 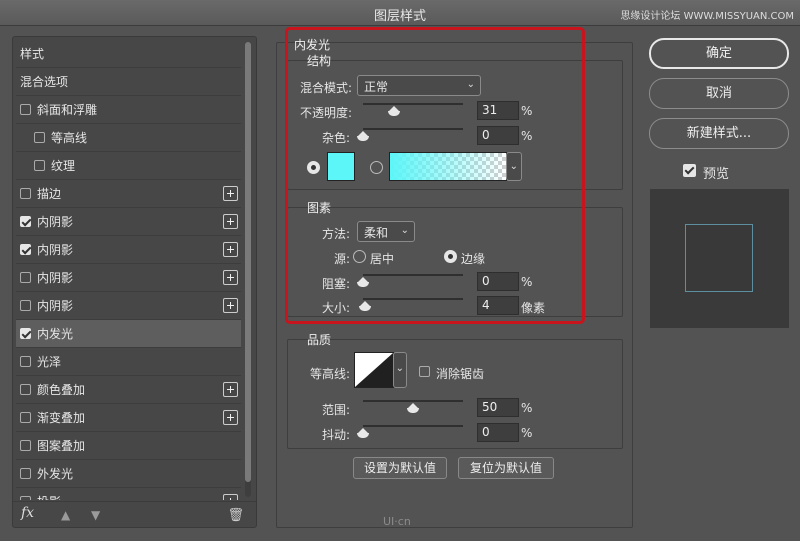 I want to click on style-item: 等高线, so click(x=128, y=138).